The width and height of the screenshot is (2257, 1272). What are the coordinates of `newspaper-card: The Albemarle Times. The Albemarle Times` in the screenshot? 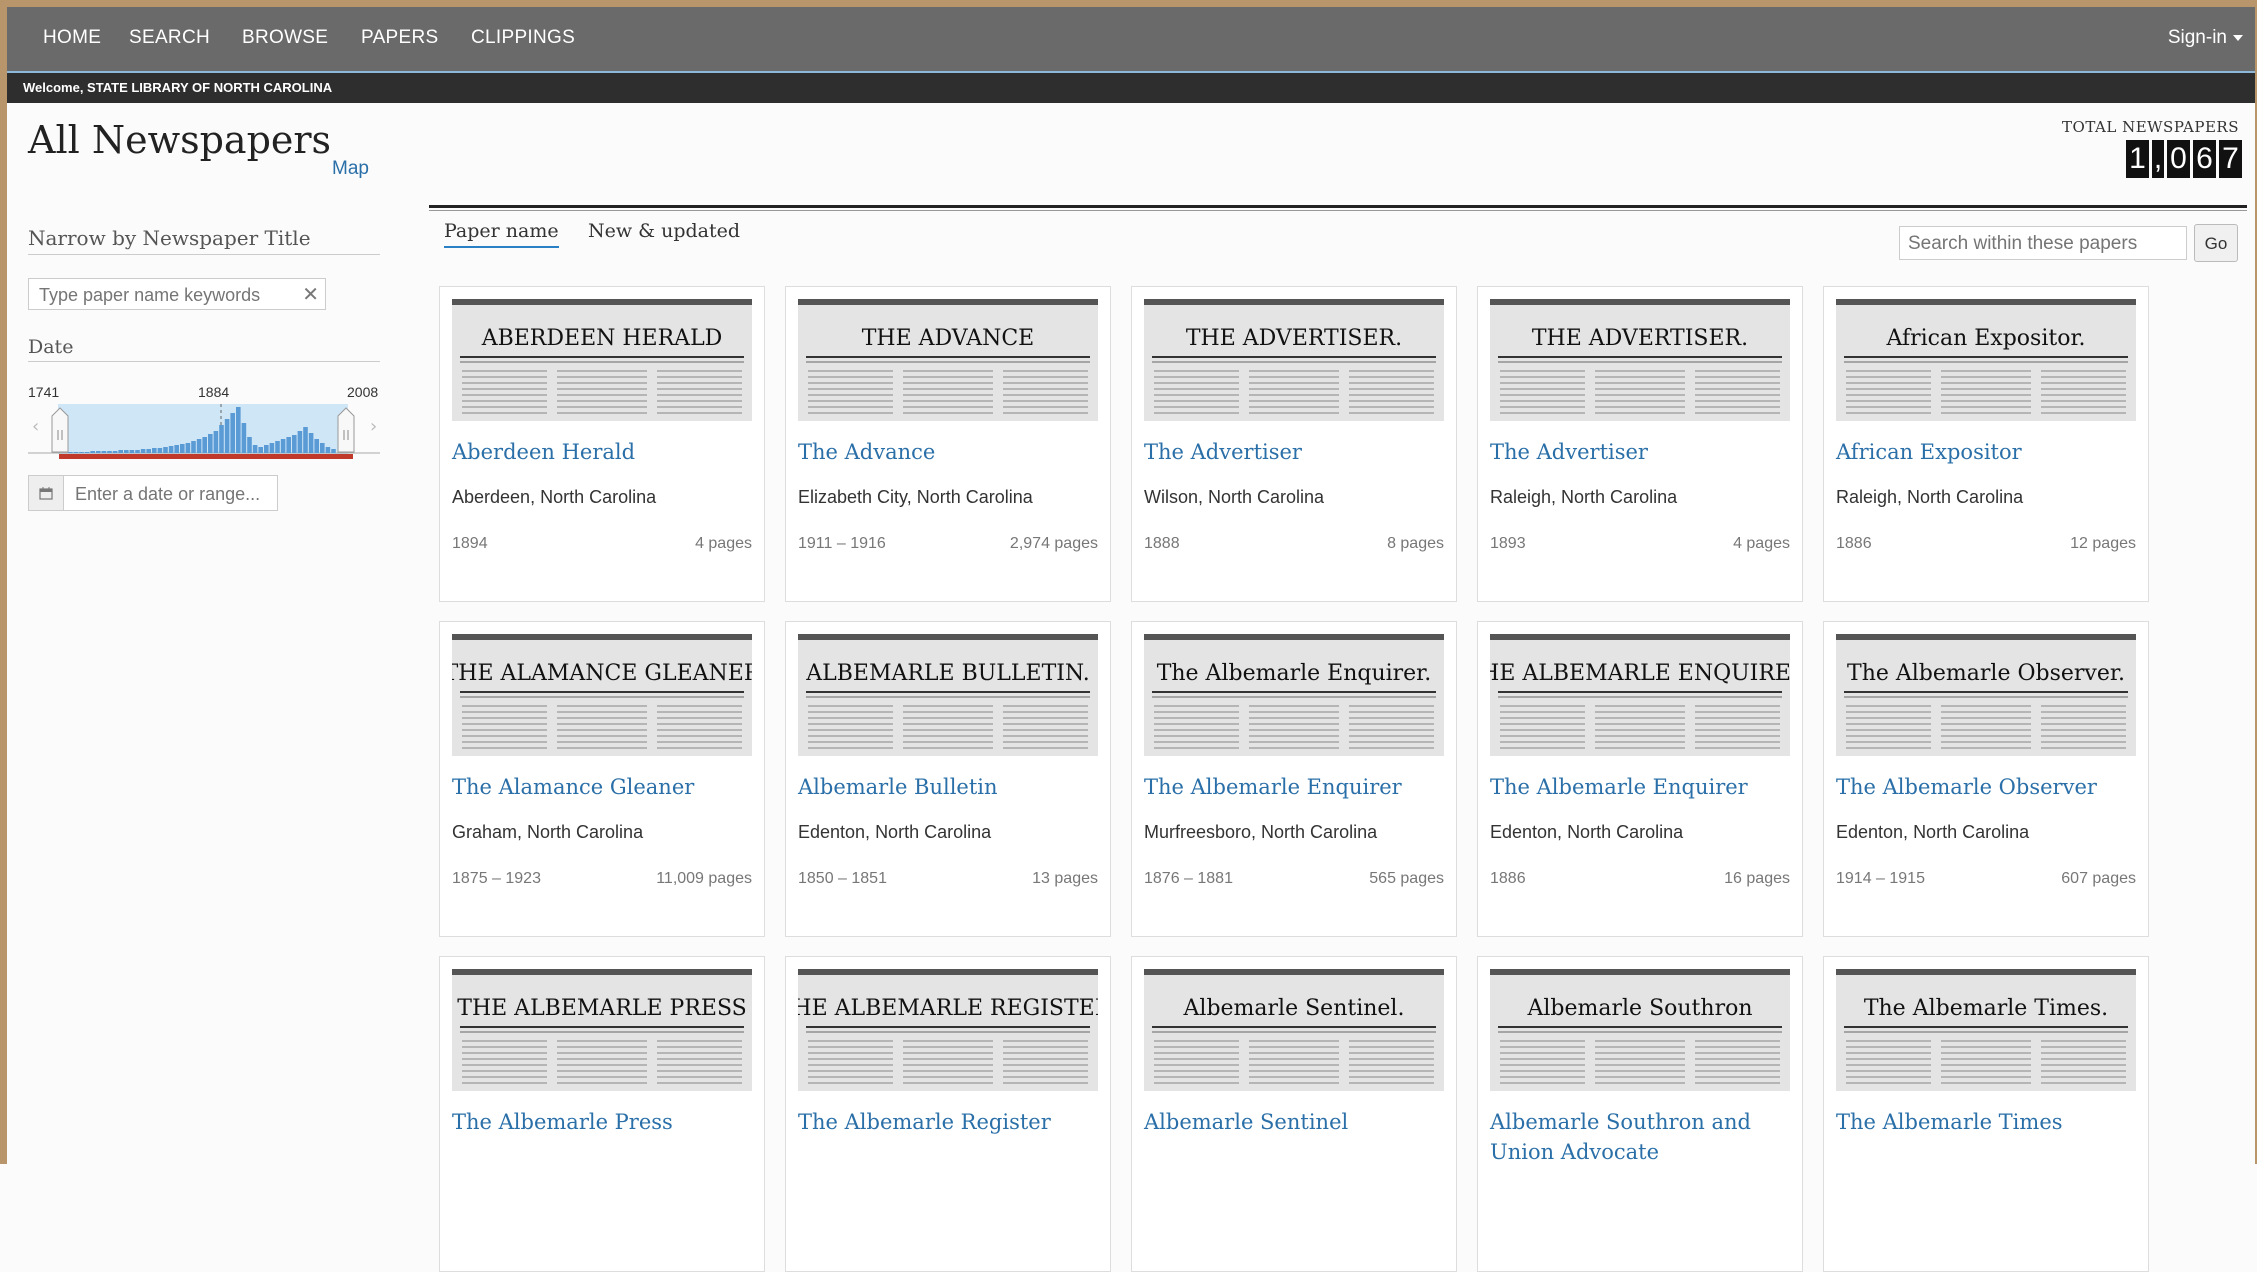 It's located at (1986, 1114).